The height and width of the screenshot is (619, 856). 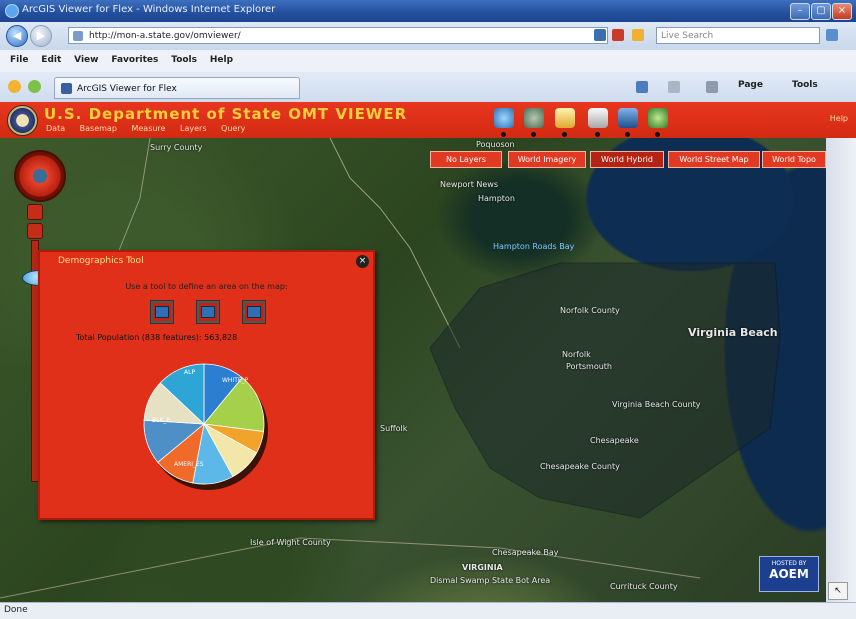 What do you see at coordinates (714, 159) in the screenshot?
I see `basemap-world-street: World Street Map` at bounding box center [714, 159].